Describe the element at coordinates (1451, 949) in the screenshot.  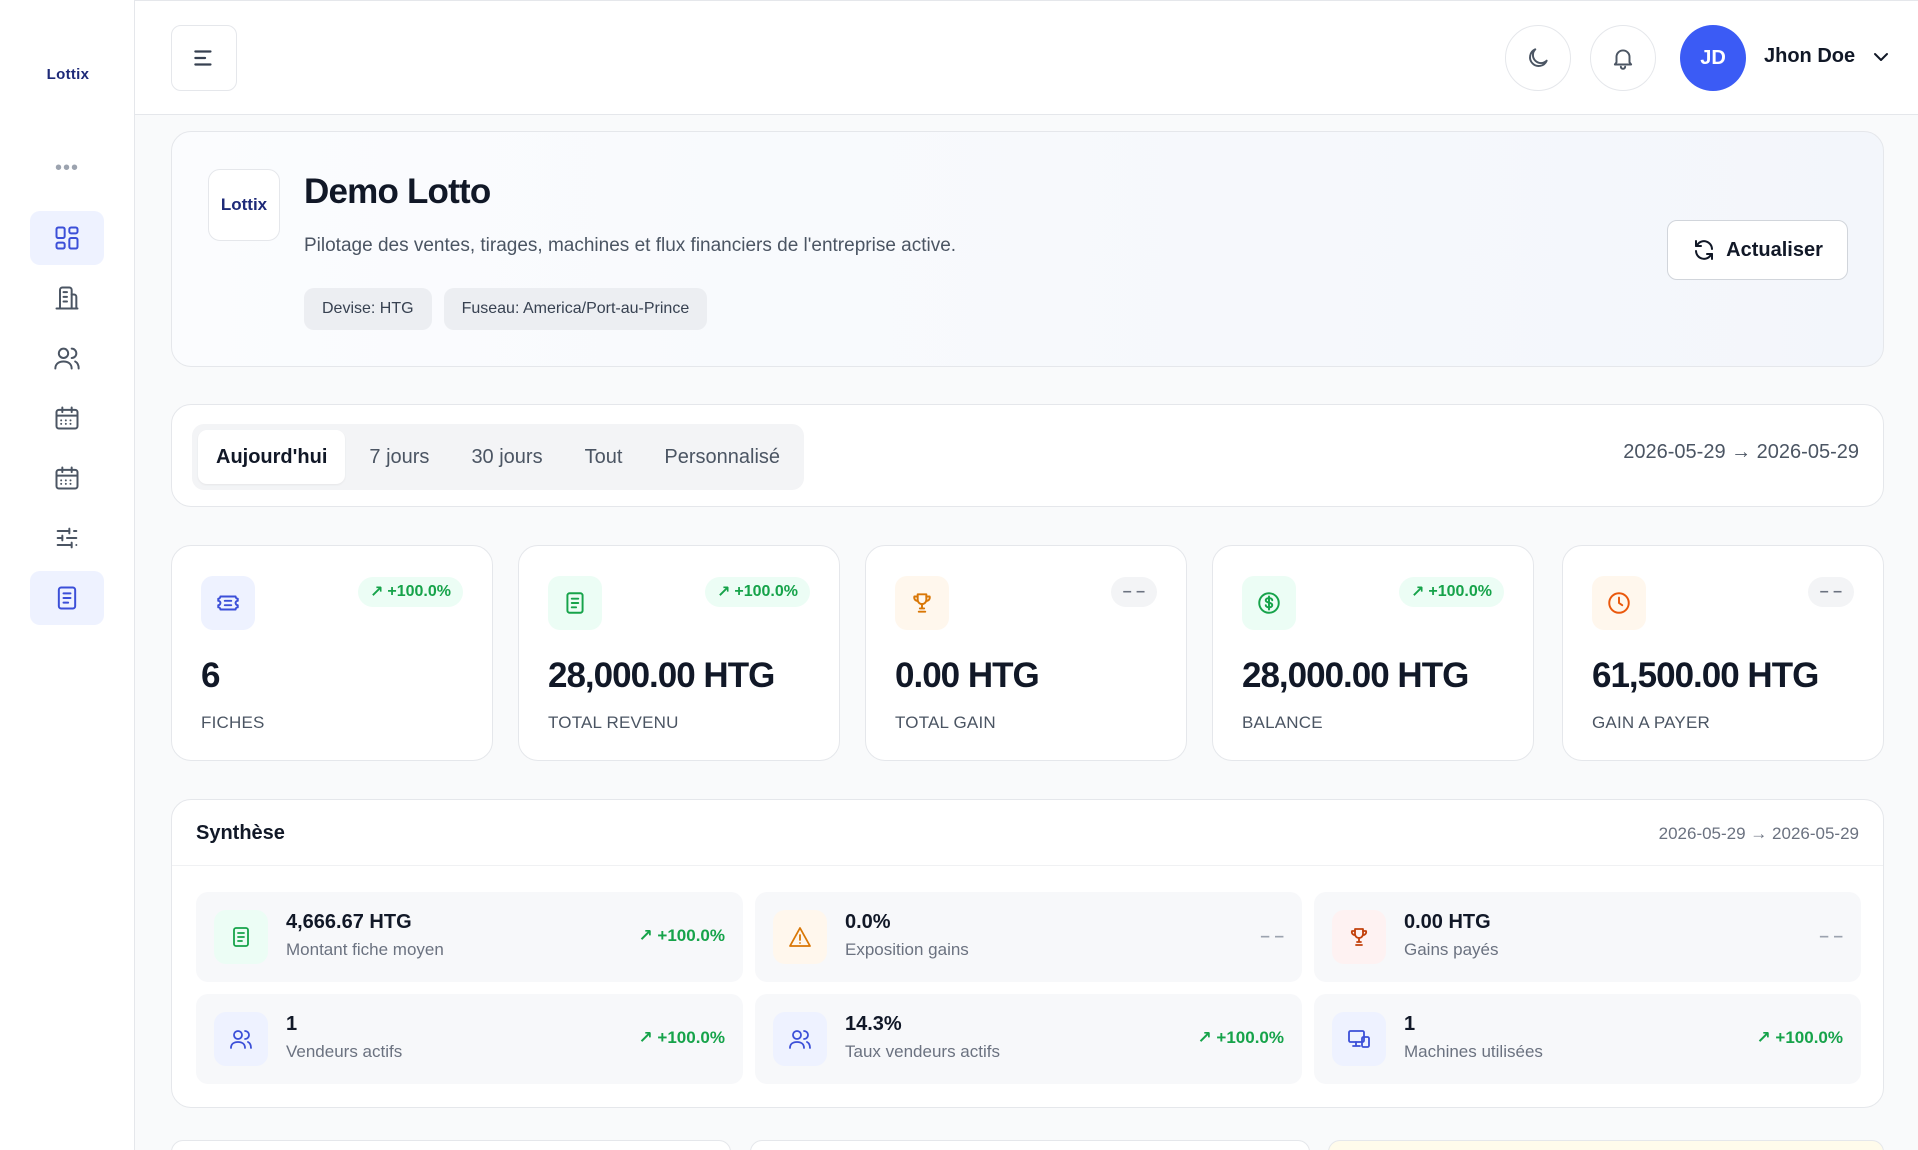
I see `metric-label: Gains payés` at that location.